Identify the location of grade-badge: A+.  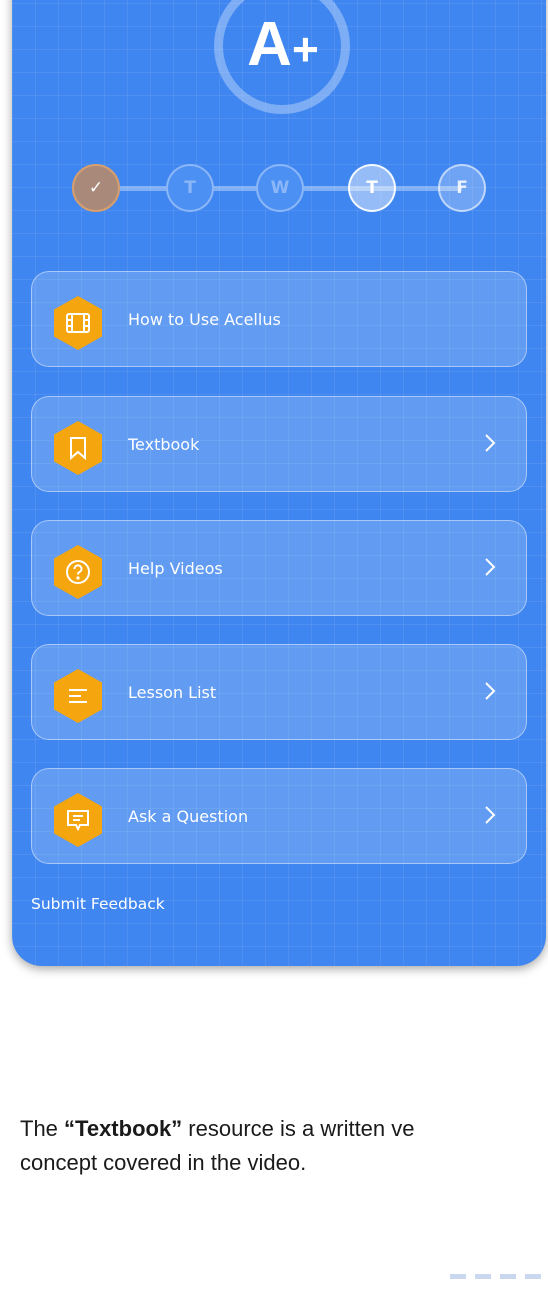
(282, 57).